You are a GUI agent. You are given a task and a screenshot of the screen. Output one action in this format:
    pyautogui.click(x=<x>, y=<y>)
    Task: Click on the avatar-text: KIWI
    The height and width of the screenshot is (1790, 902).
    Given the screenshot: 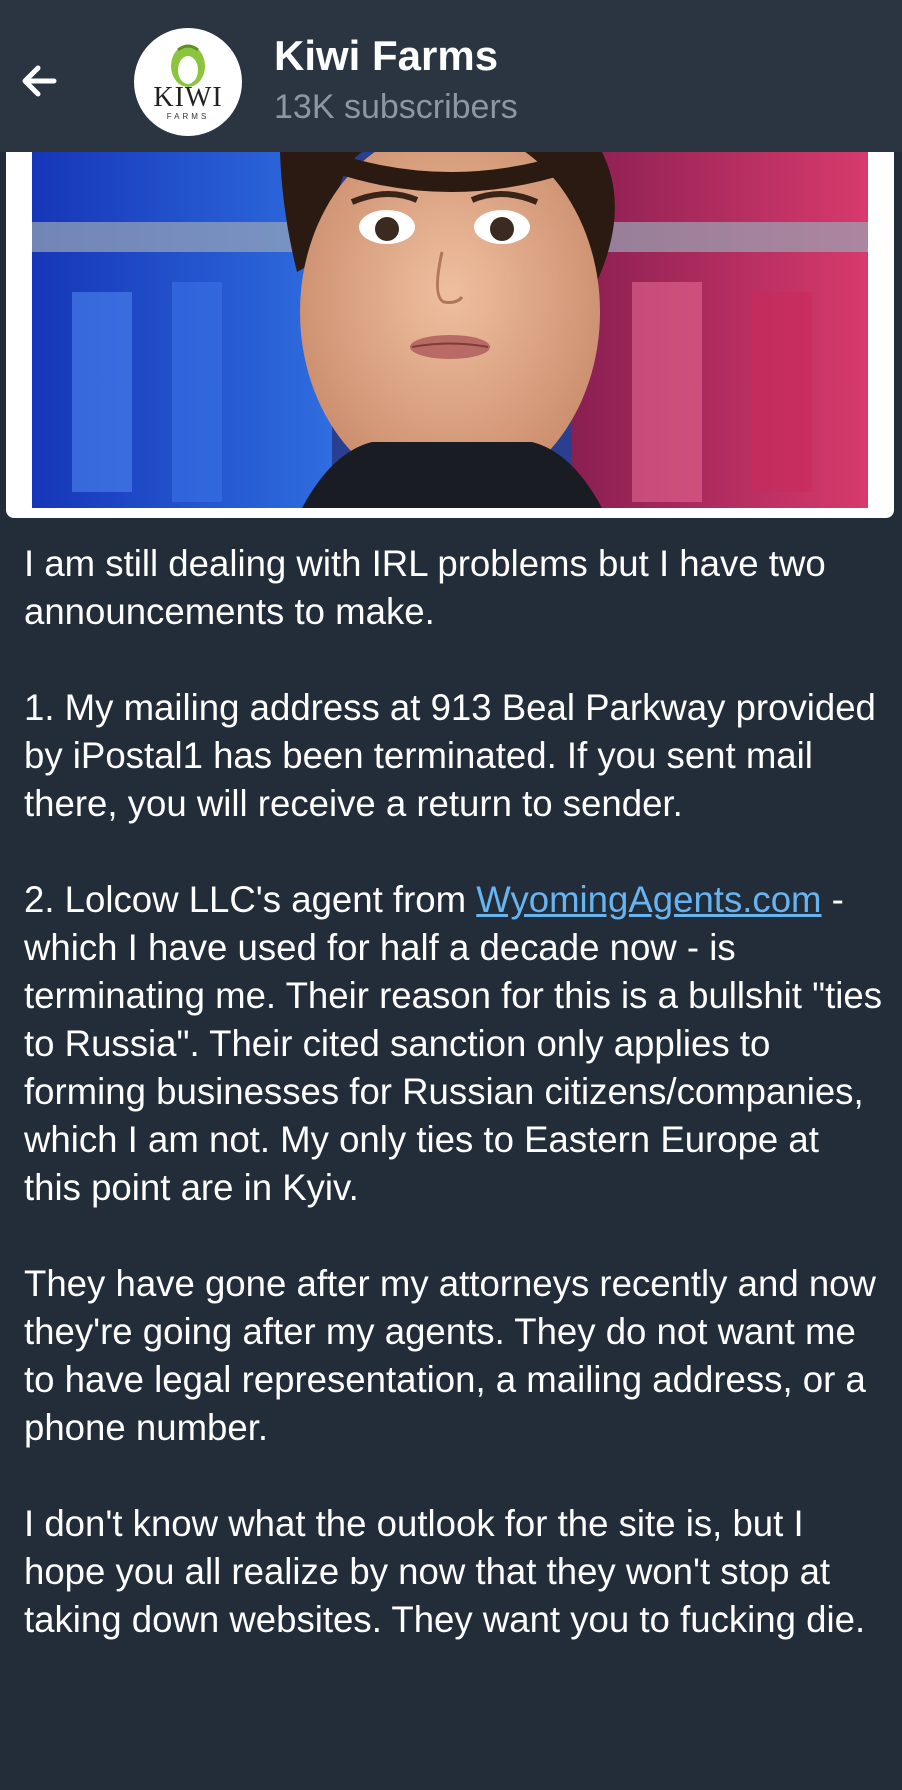 What is the action you would take?
    pyautogui.click(x=188, y=97)
    